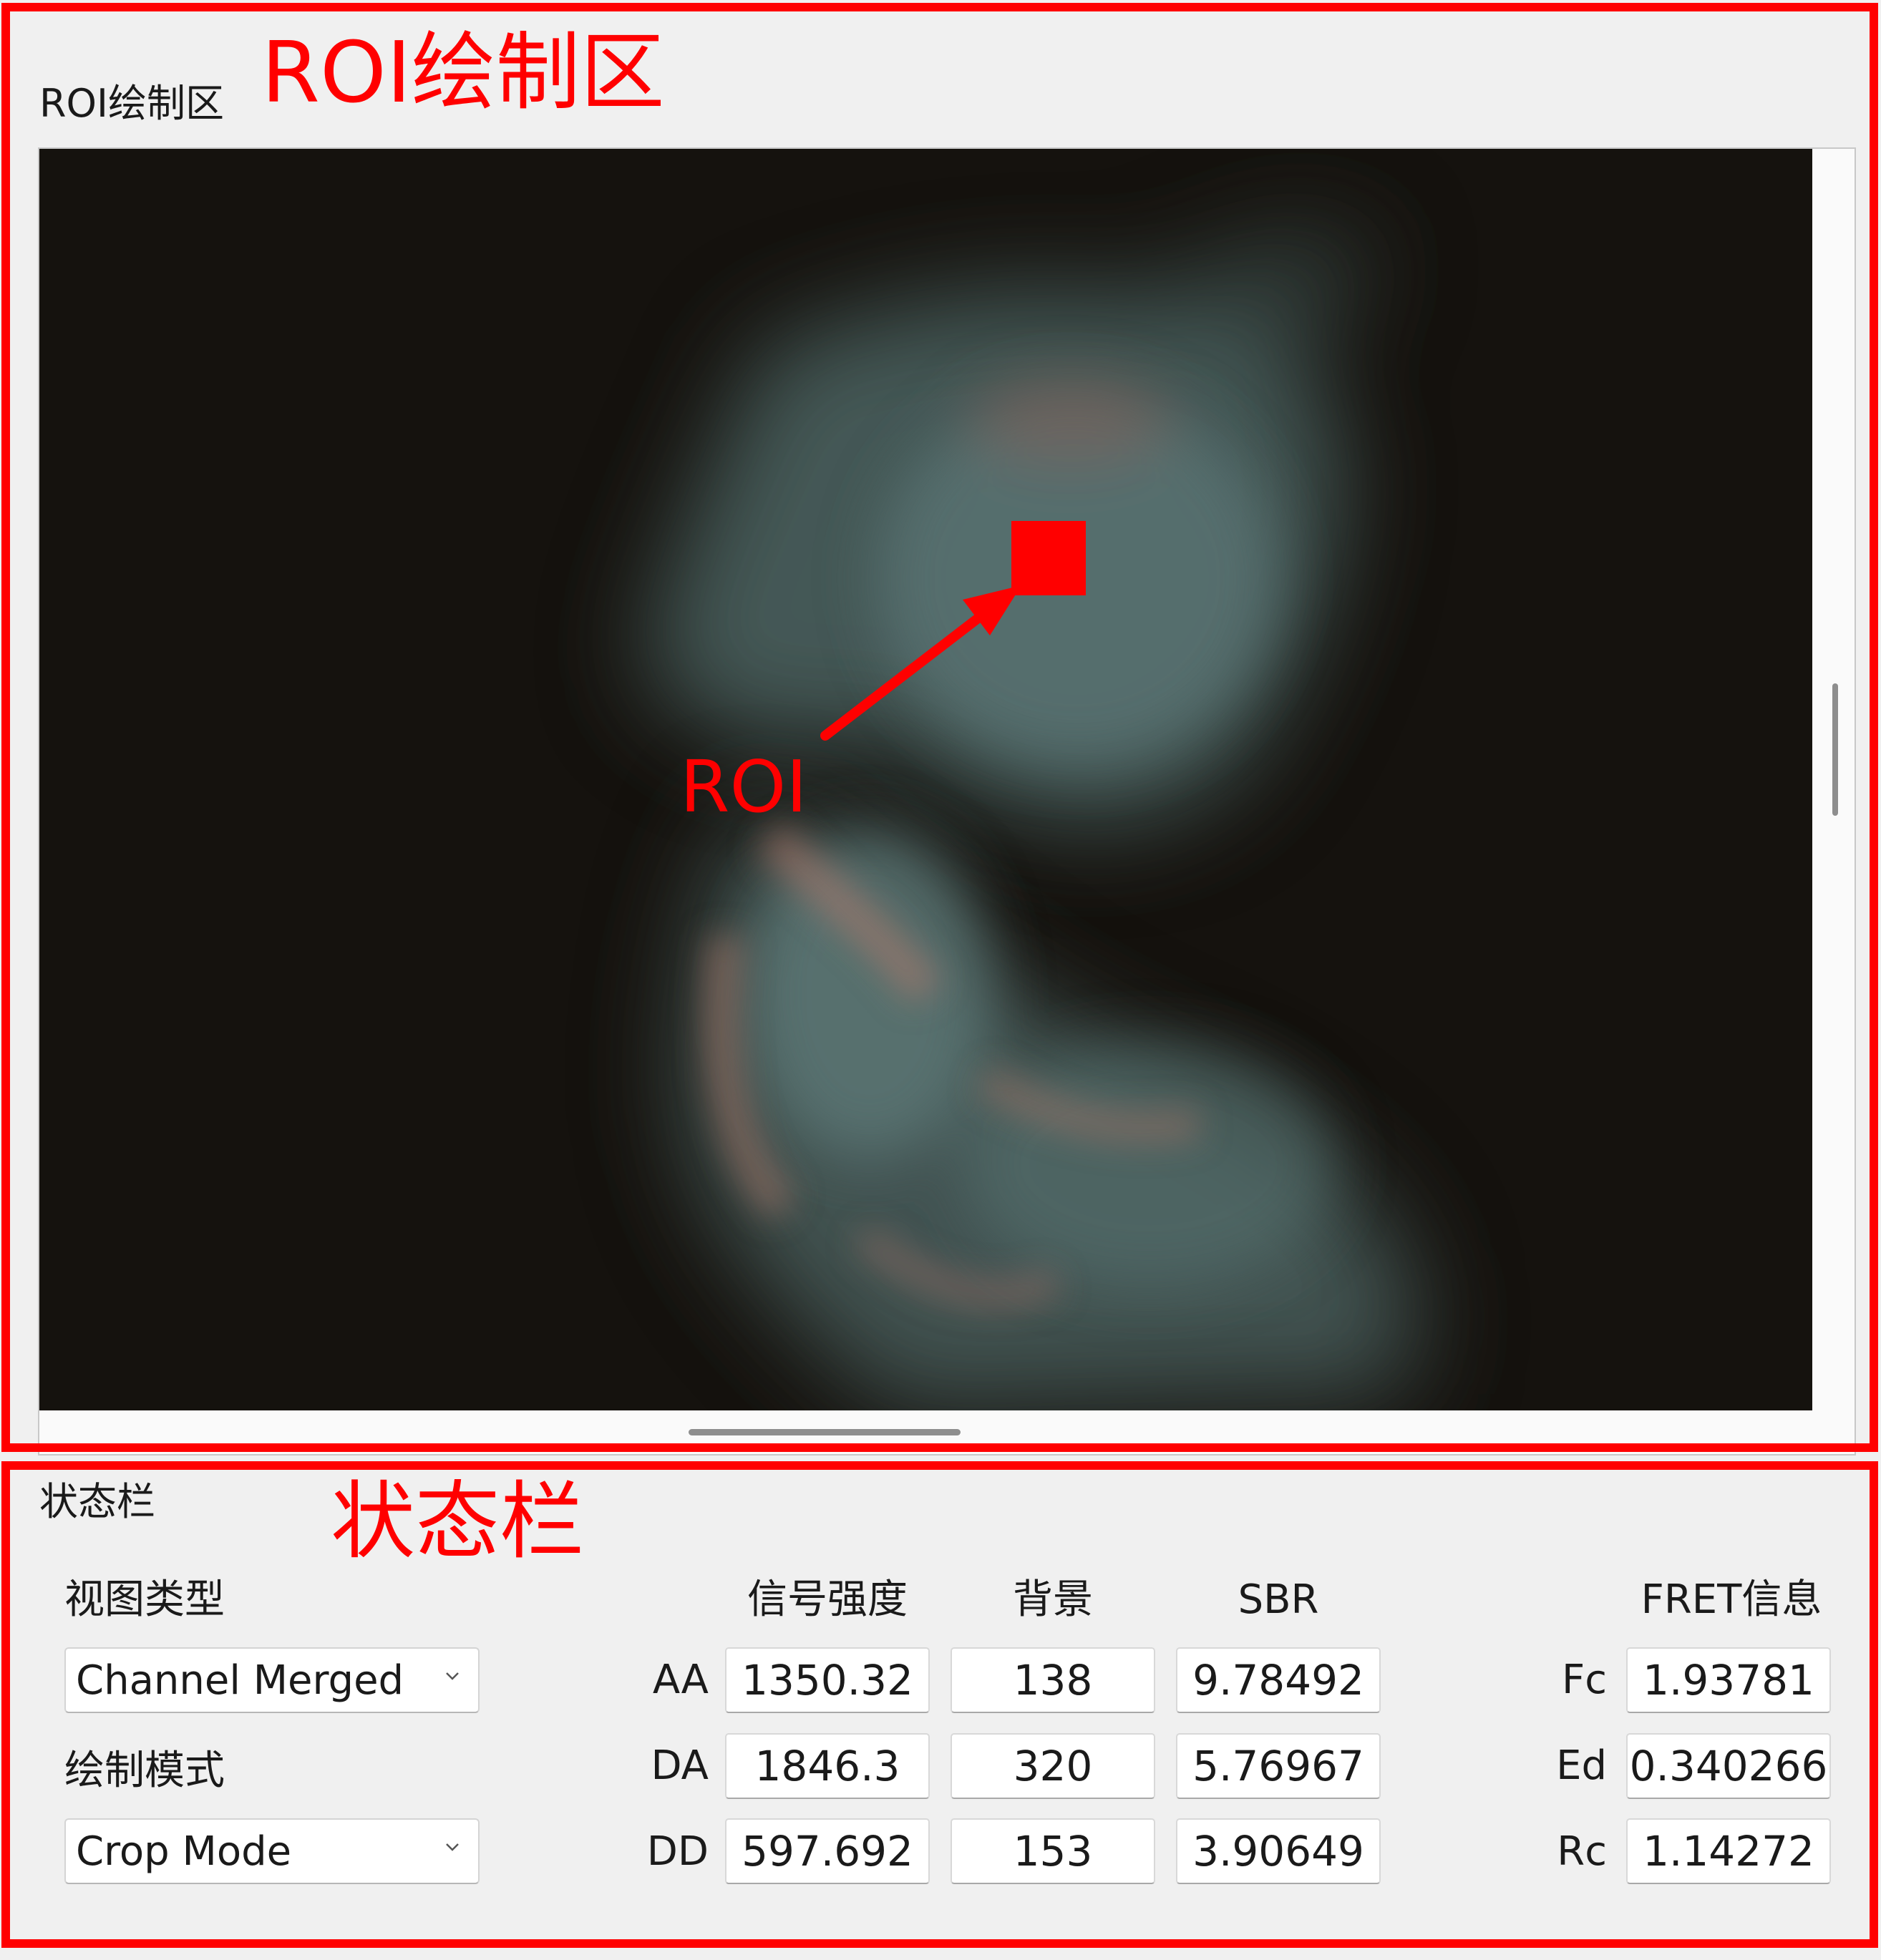  What do you see at coordinates (743, 787) in the screenshot?
I see `roi-annotation-label: ROI` at bounding box center [743, 787].